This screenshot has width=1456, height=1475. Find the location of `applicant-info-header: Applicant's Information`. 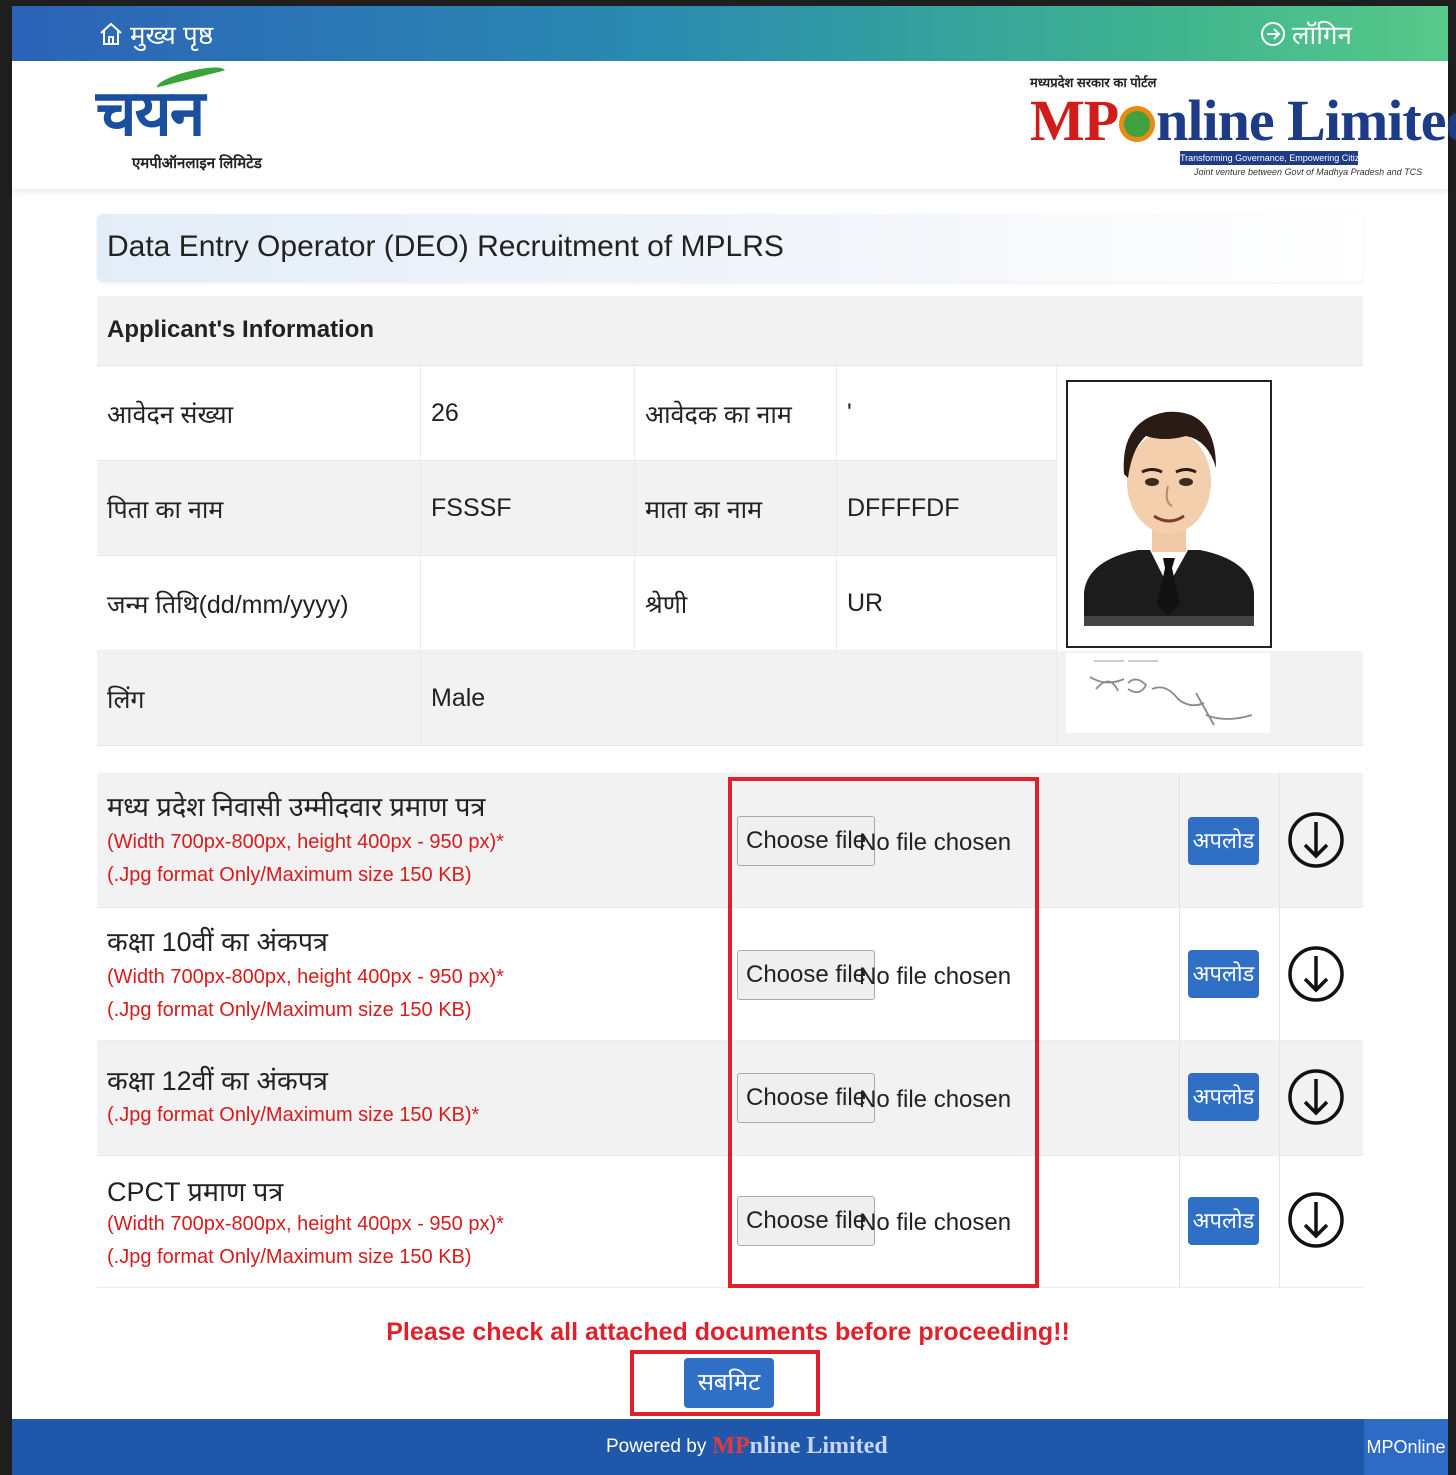

applicant-info-header: Applicant's Information is located at coordinates (730, 331).